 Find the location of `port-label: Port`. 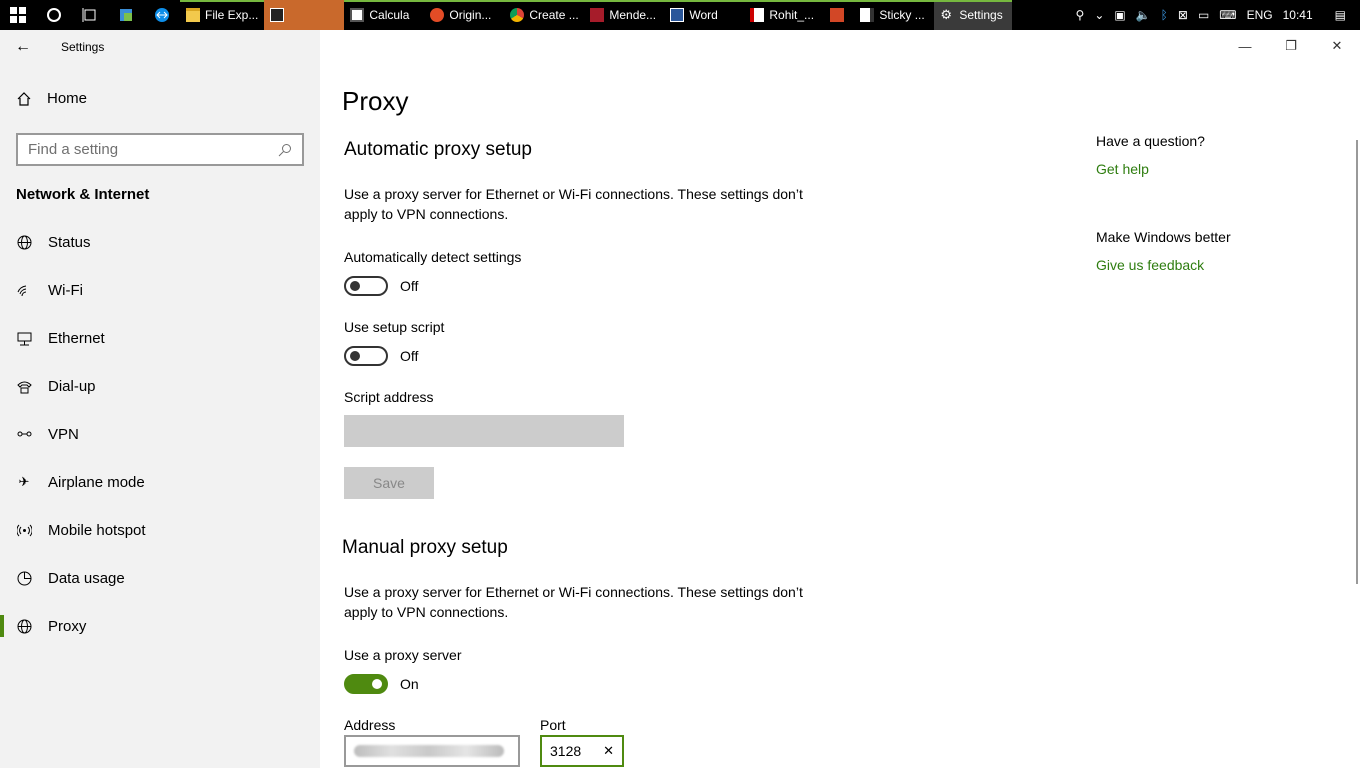

port-label: Port is located at coordinates (553, 725).